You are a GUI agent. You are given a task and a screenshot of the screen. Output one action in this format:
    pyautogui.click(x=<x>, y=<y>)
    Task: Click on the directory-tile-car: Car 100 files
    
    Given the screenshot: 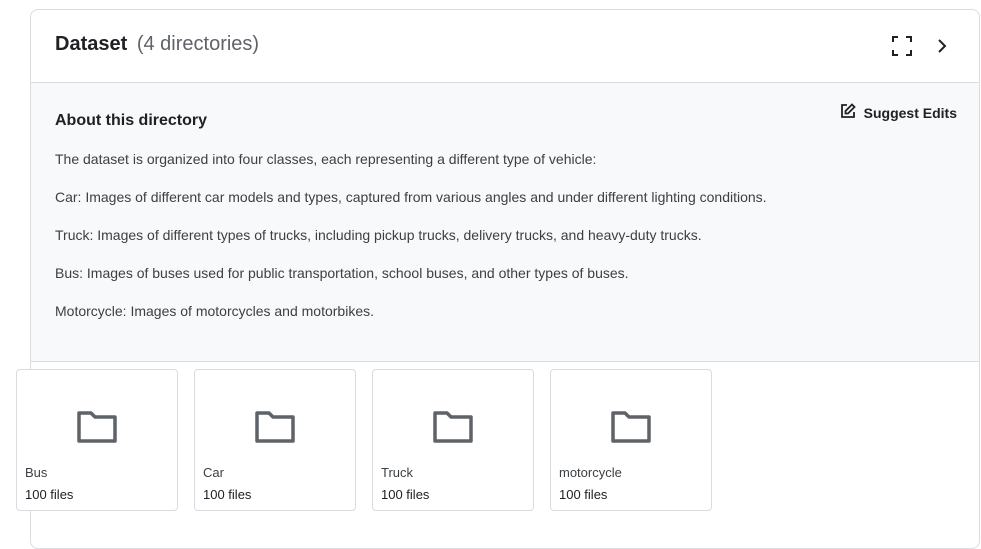 What is the action you would take?
    pyautogui.click(x=275, y=440)
    